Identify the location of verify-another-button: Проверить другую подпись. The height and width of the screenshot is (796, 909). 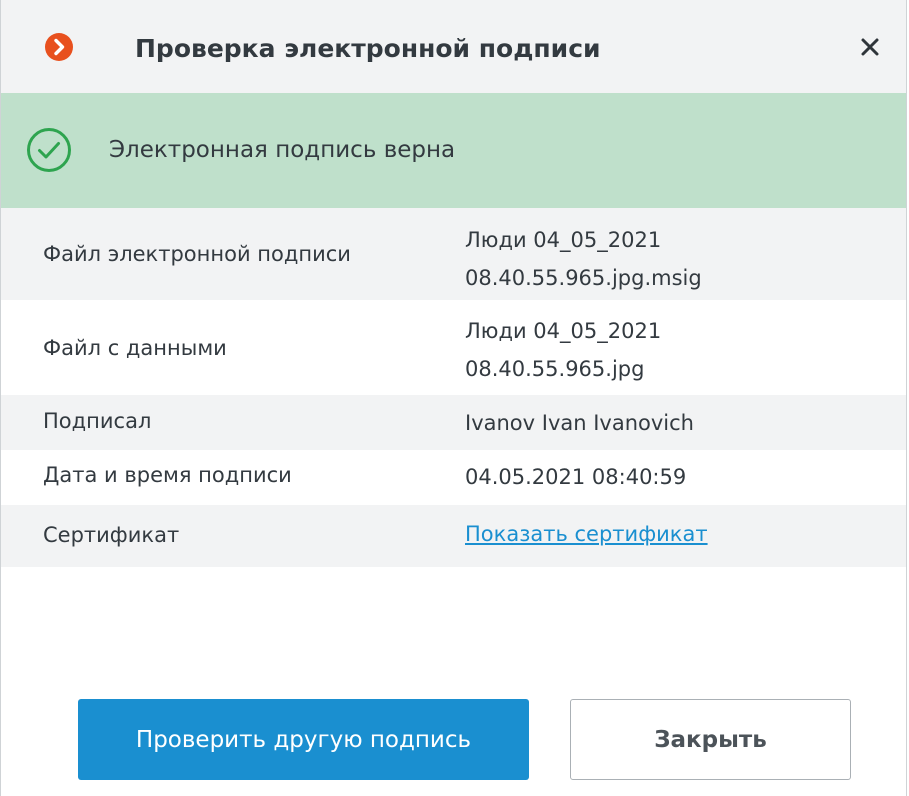
(303, 739).